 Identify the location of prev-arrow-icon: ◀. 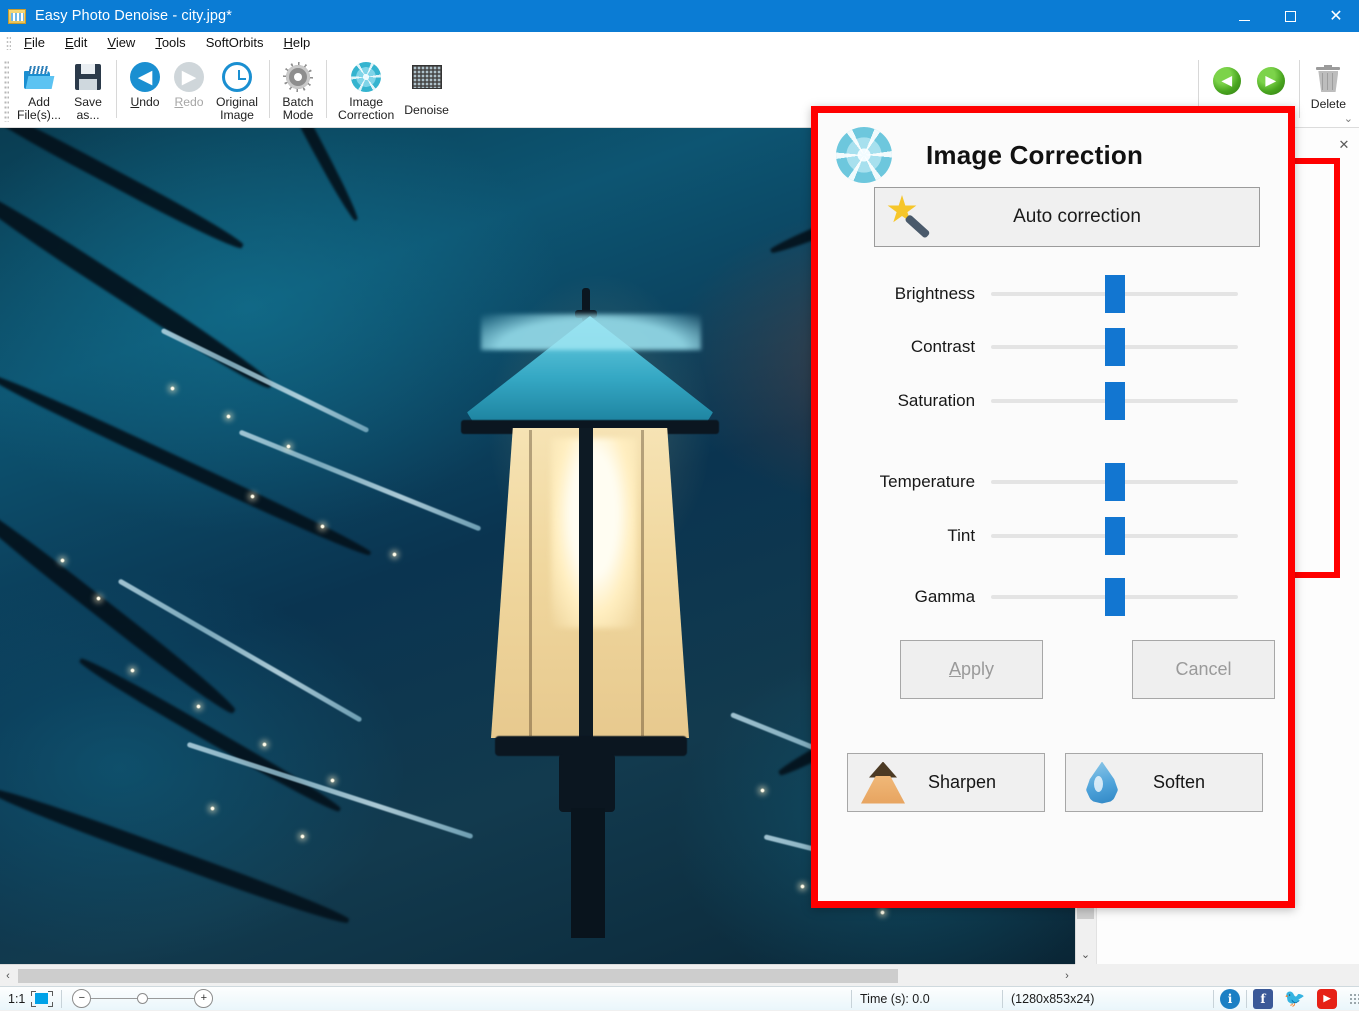
(1227, 81).